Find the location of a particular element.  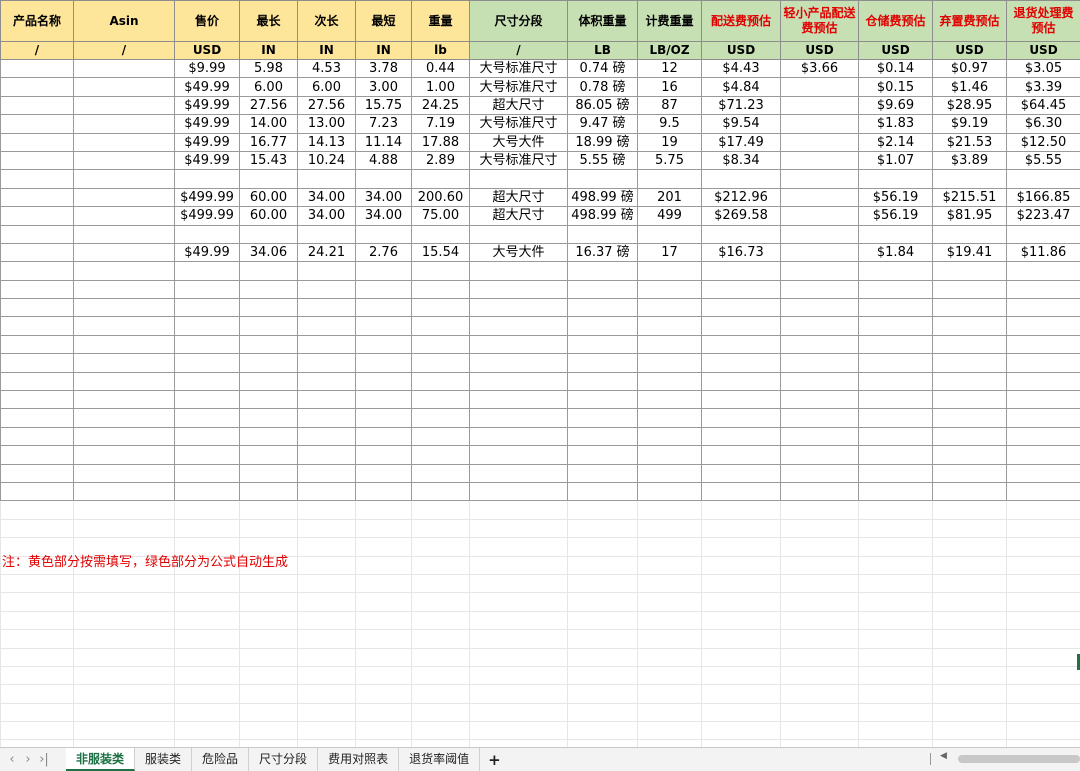

cell-tier: 大号标准尺寸 is located at coordinates (518, 160).